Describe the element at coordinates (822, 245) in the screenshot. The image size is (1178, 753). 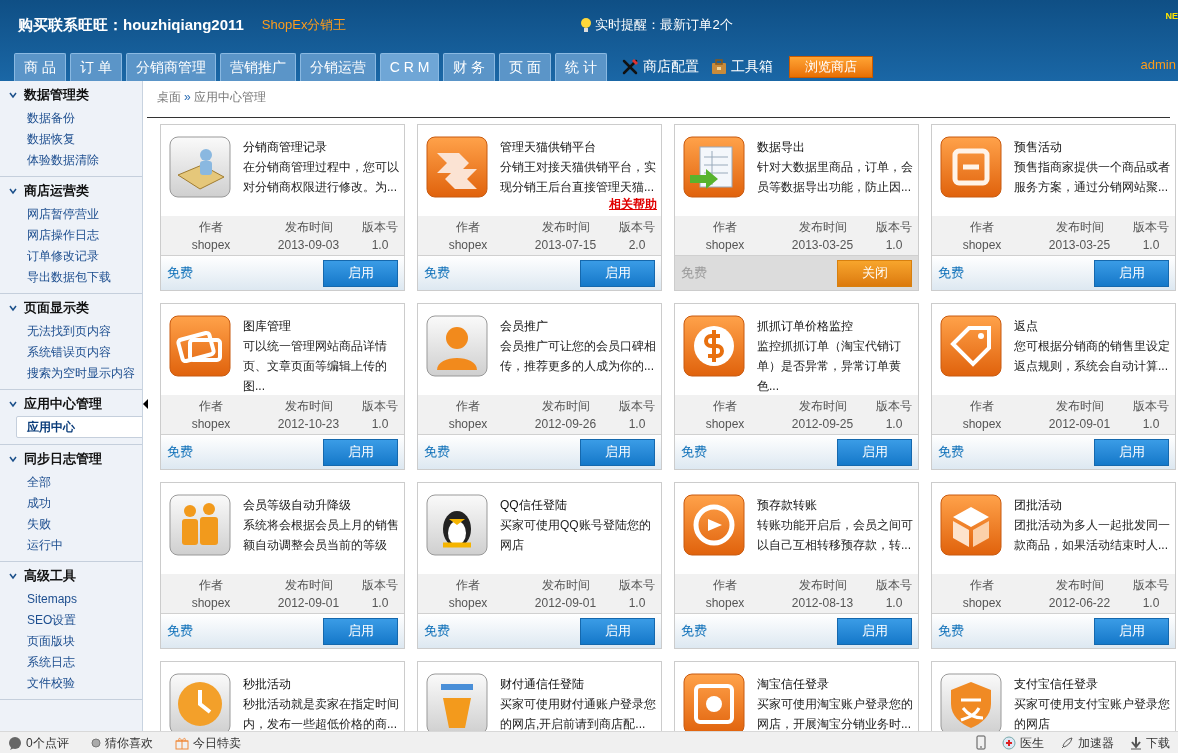
I see `meta-value: 2013-03-25` at that location.